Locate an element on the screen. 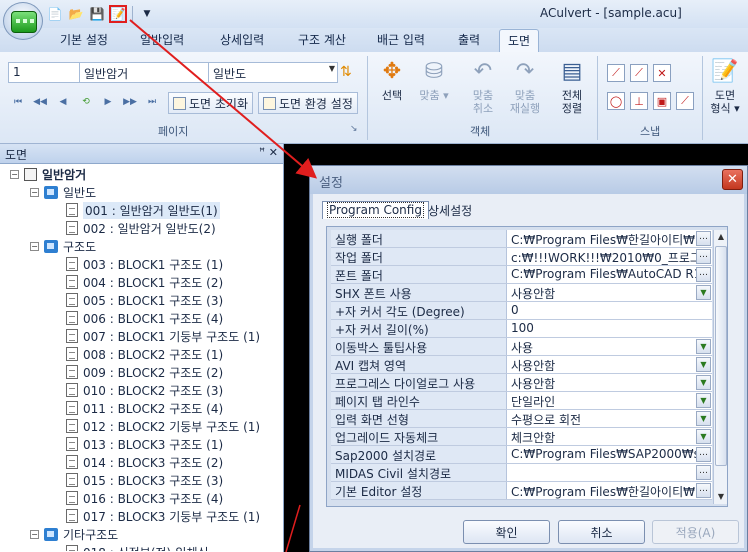 The height and width of the screenshot is (552, 748). tab-detail-settings: 상세설정 is located at coordinates (450, 210).